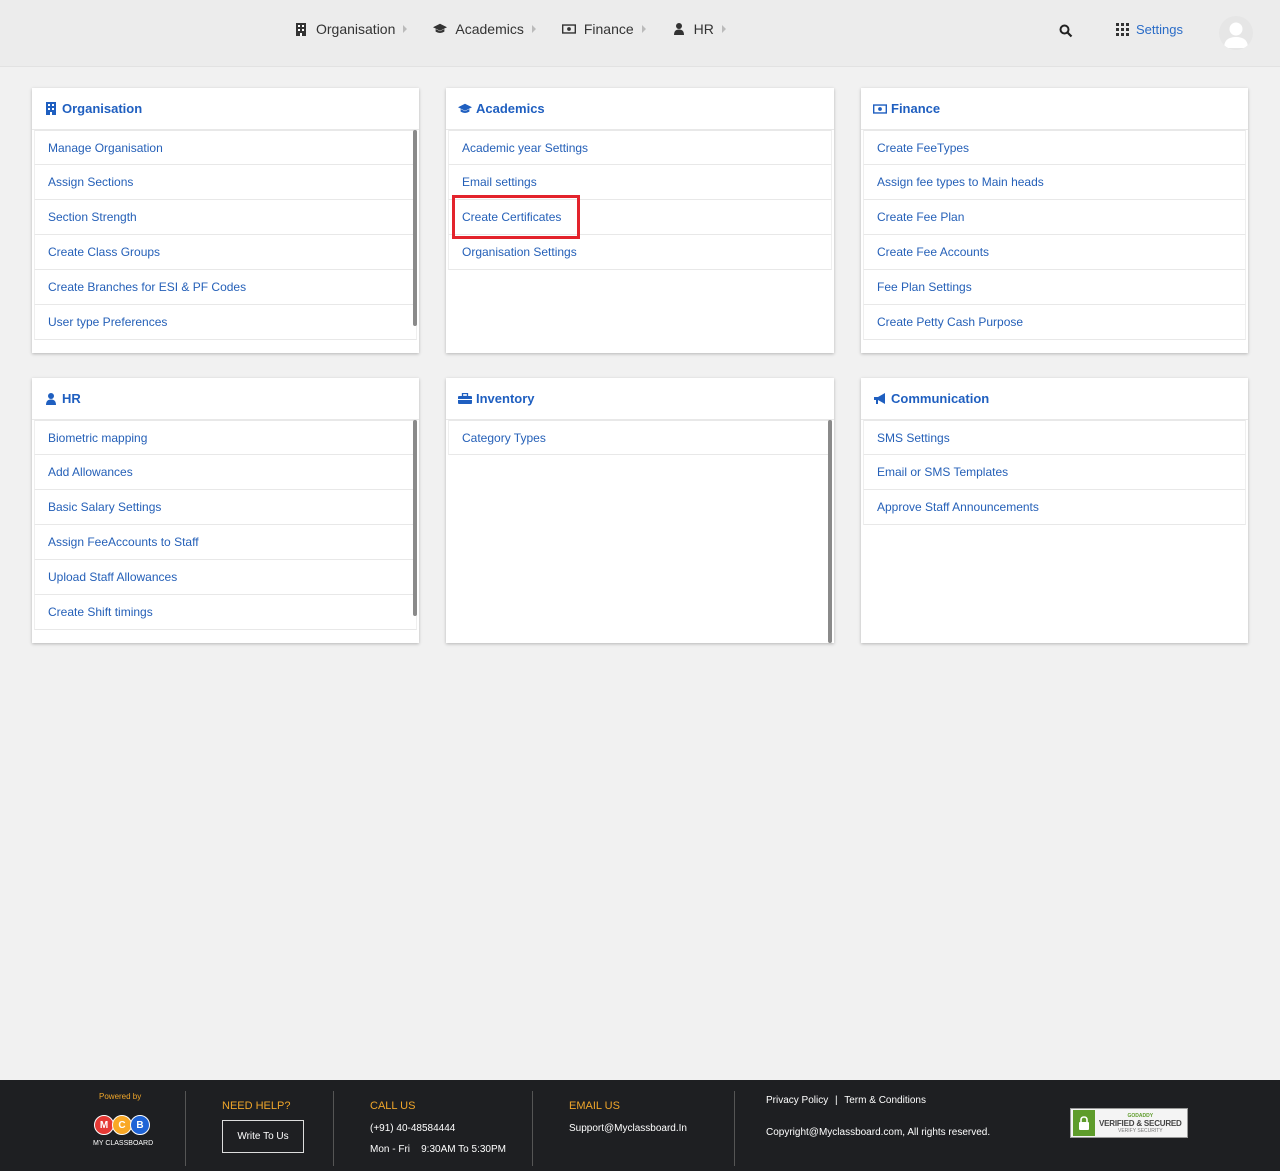 The height and width of the screenshot is (1171, 1280). Describe the element at coordinates (225, 182) in the screenshot. I see `link-assign-sections: Assign Sections` at that location.